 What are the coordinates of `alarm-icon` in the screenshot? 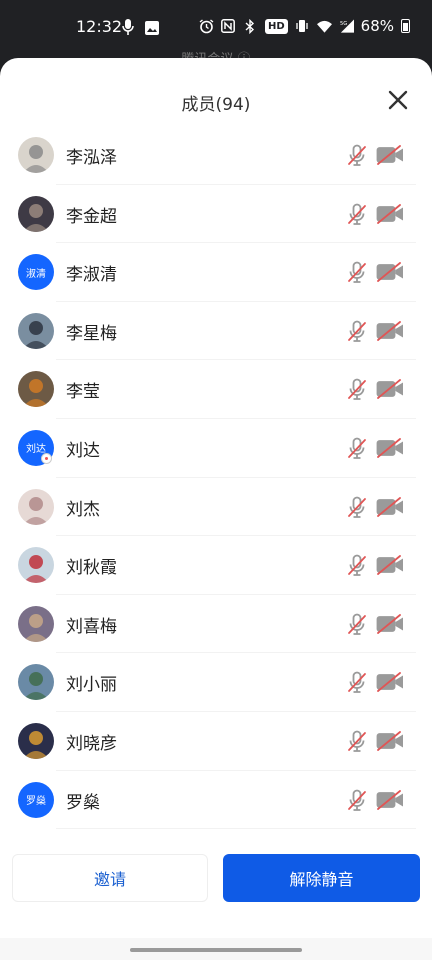 It's located at (206, 26).